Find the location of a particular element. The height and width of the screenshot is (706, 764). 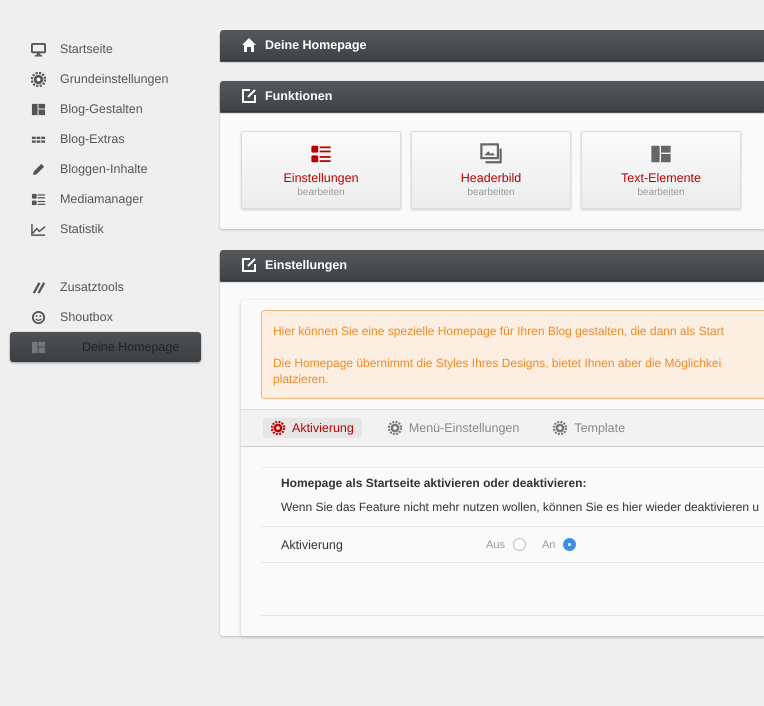

pencil-icon is located at coordinates (38, 169).